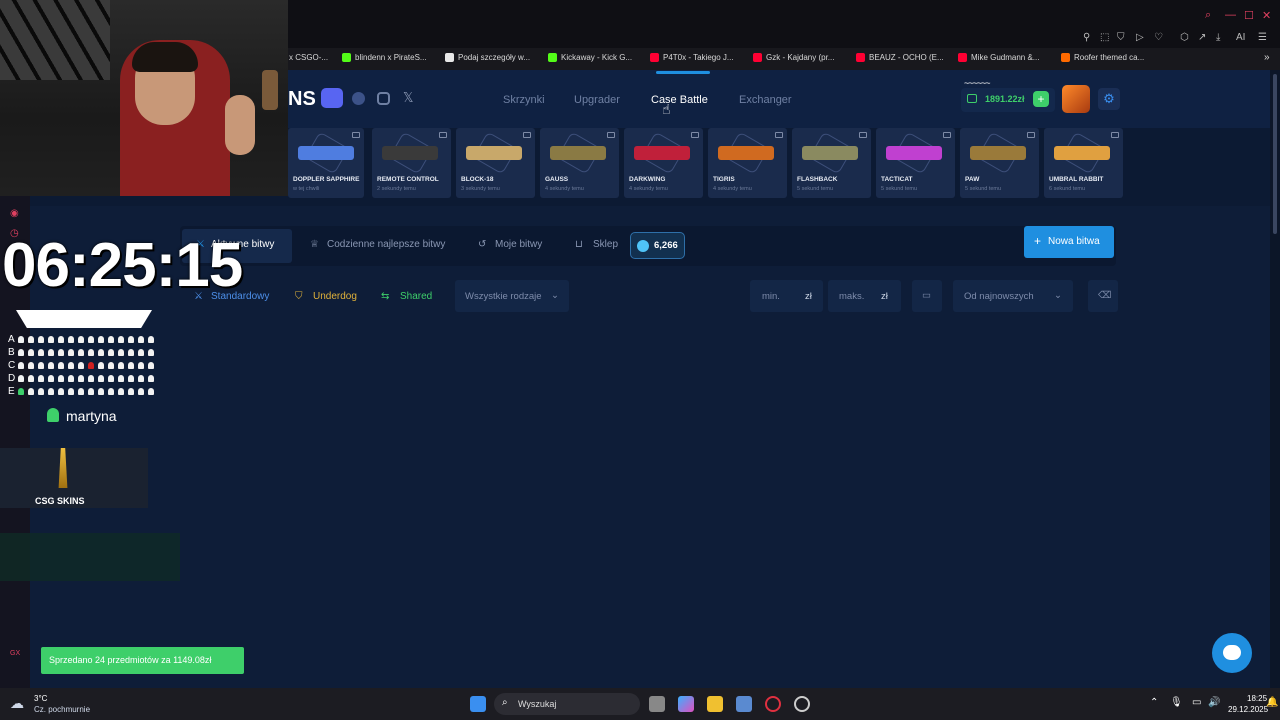  I want to click on drop-card: PAW 5 sekund temu, so click(999, 163).